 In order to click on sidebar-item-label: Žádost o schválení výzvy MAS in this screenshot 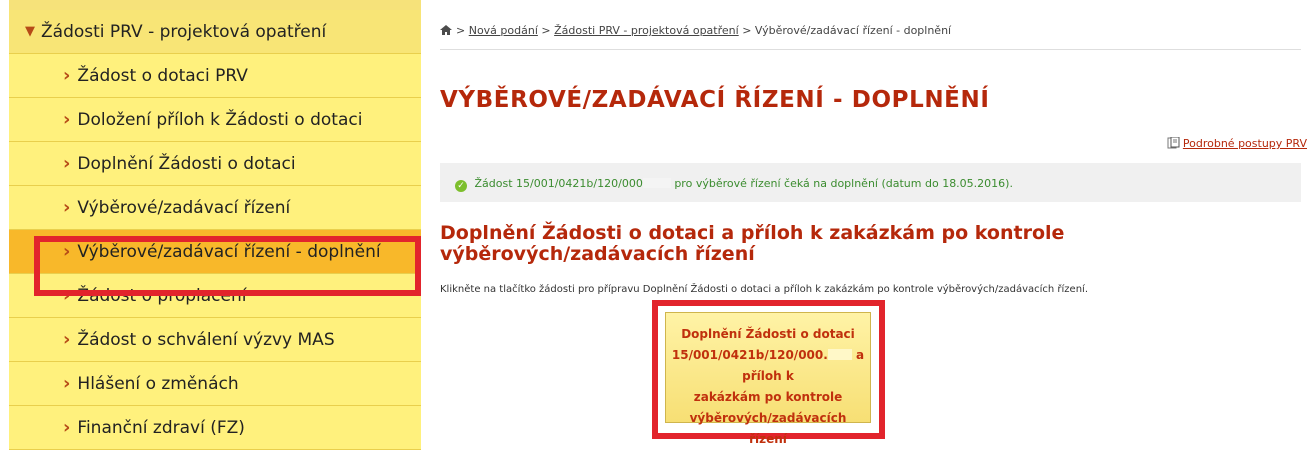, I will do `click(206, 339)`.